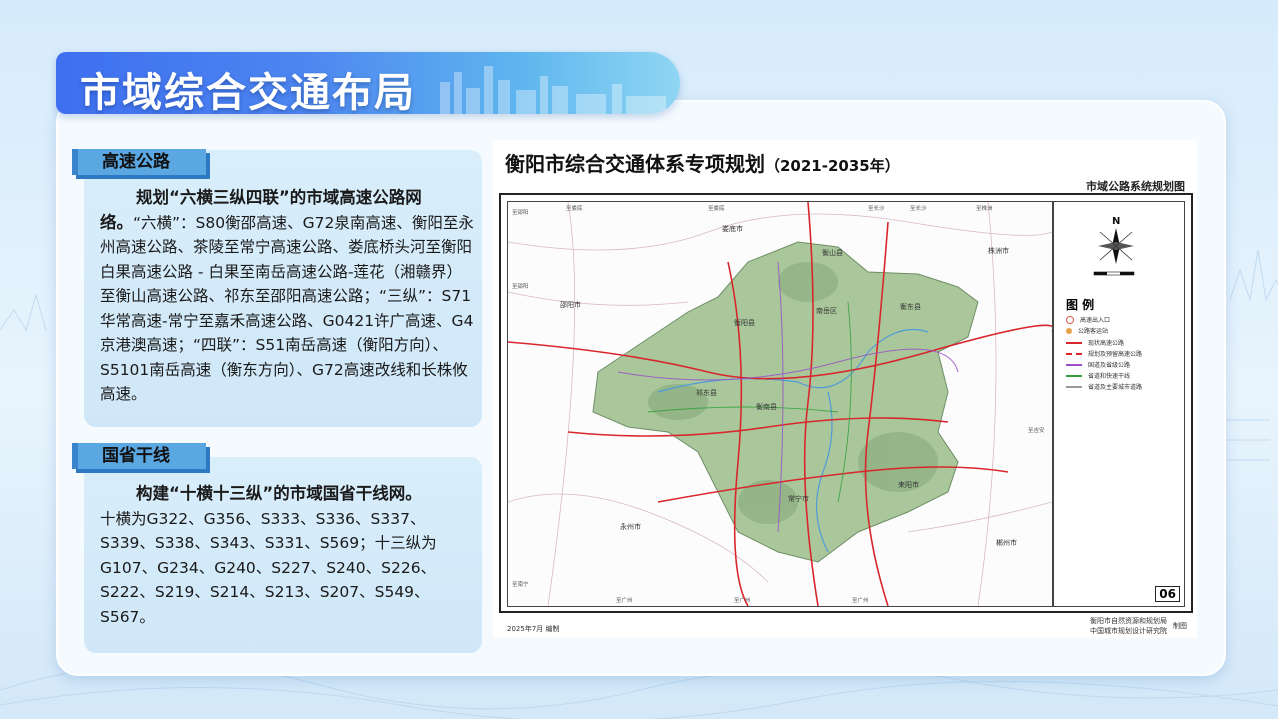  Describe the element at coordinates (706, 393) in the screenshot. I see `map-label-qidong: 祁东县` at that location.